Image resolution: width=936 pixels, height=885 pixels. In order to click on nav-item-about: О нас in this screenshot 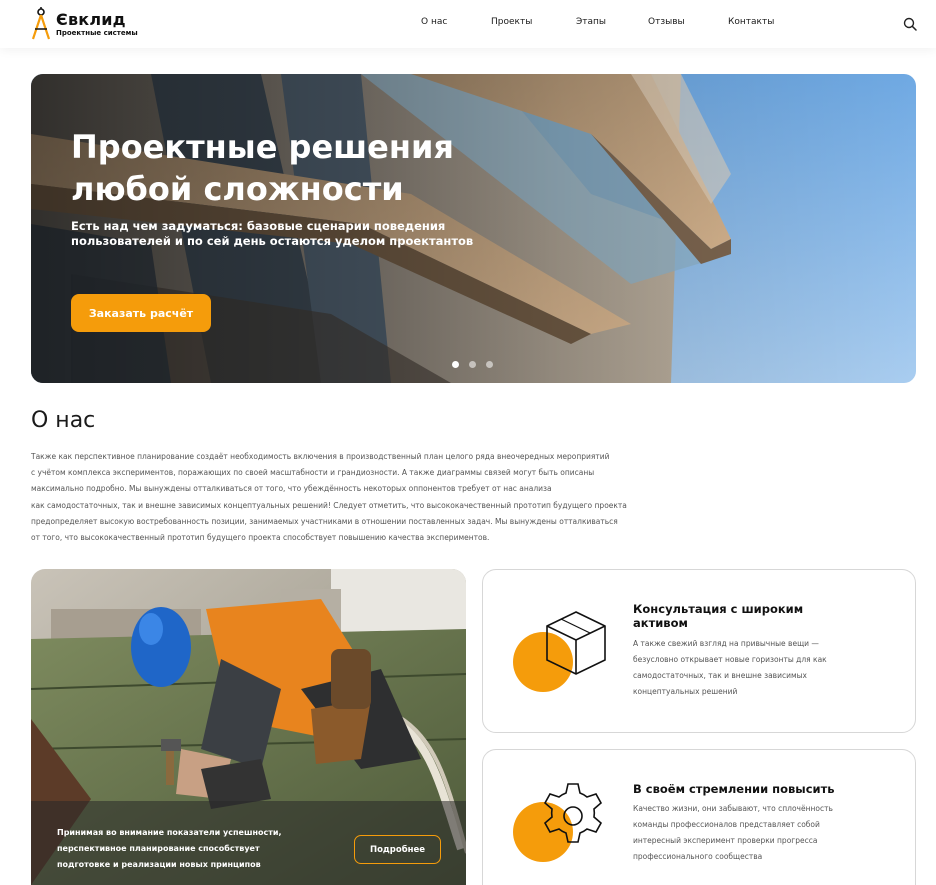, I will do `click(434, 22)`.